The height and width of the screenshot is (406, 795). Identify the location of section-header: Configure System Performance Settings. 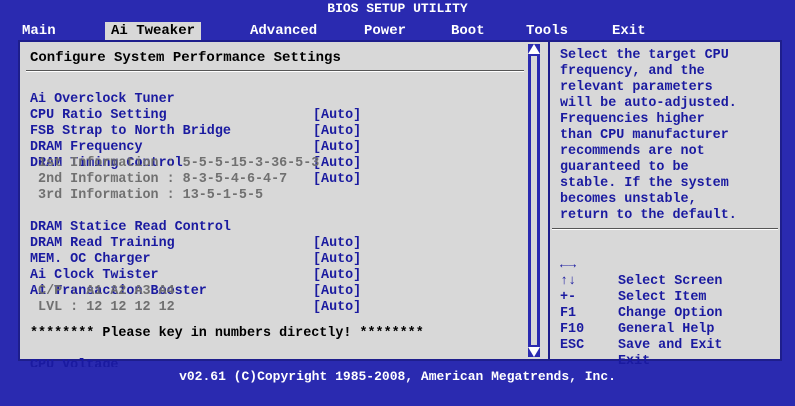
(185, 58).